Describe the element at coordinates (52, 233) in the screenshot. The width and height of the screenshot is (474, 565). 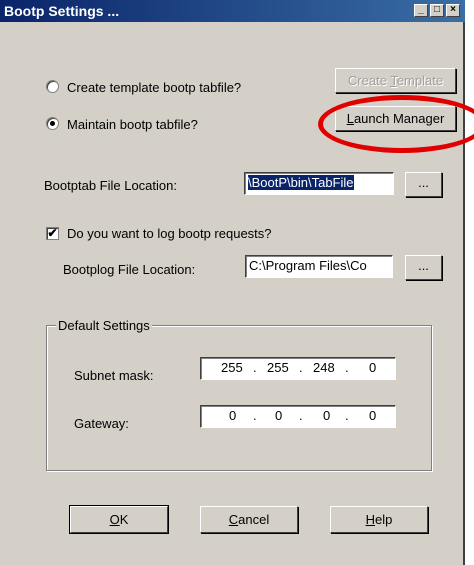
I see `log-requests-checkbox: ✔` at that location.